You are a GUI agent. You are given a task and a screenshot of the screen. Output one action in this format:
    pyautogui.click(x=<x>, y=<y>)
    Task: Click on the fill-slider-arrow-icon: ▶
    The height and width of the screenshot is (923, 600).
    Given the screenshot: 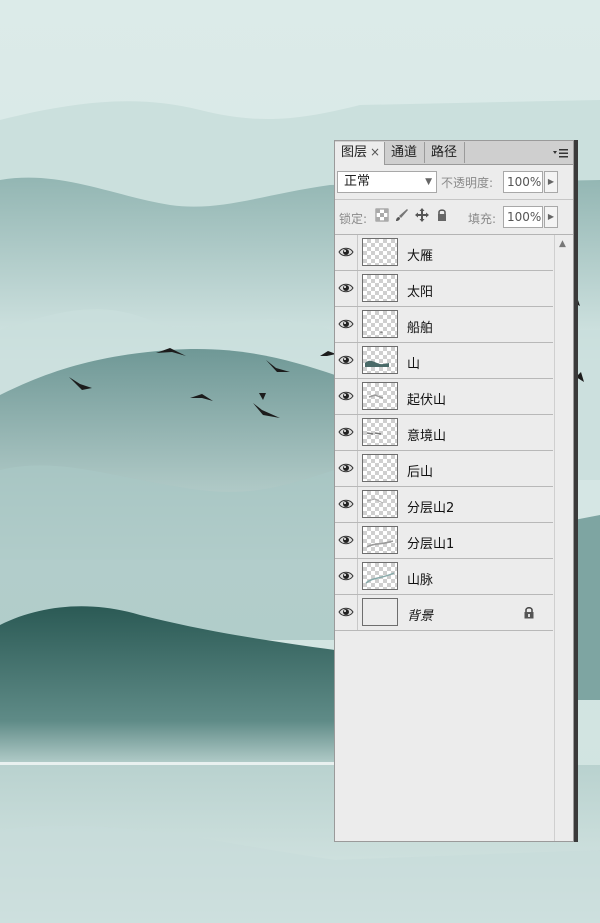 What is the action you would take?
    pyautogui.click(x=551, y=217)
    